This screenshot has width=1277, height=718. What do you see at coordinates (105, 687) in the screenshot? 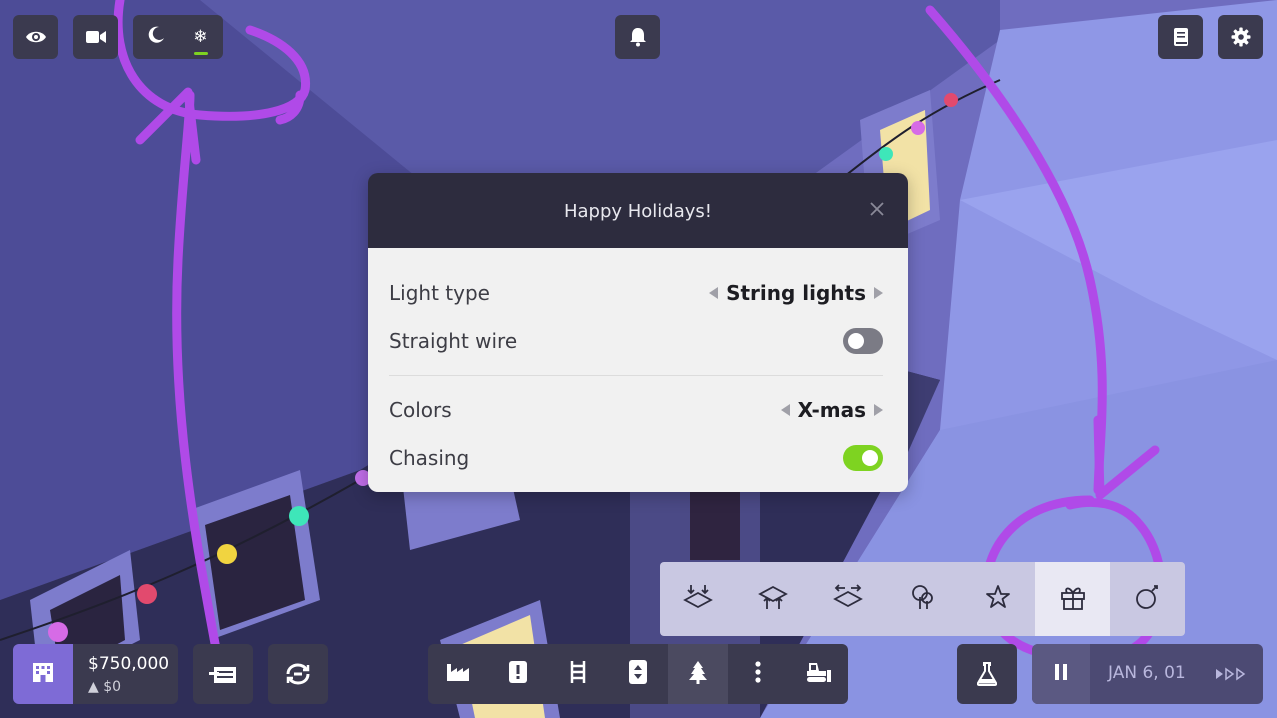
I see `money-delta: ▲ $0` at bounding box center [105, 687].